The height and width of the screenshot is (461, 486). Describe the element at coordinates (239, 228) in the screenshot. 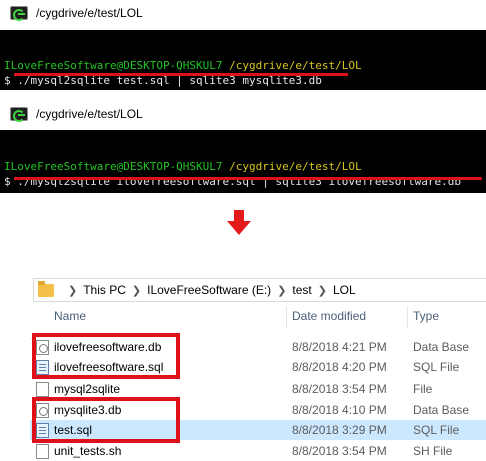

I see `down-arrow-head` at that location.